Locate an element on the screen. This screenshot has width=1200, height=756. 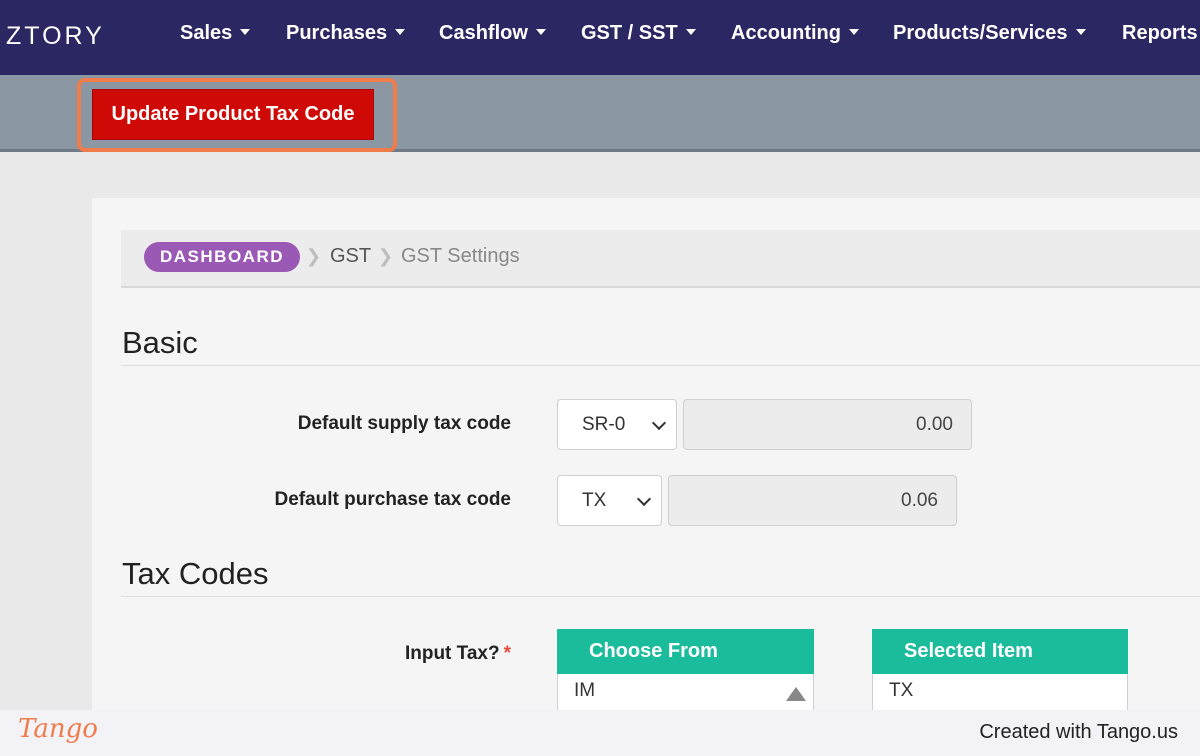
choose-from-header: Choose From is located at coordinates (685, 651).